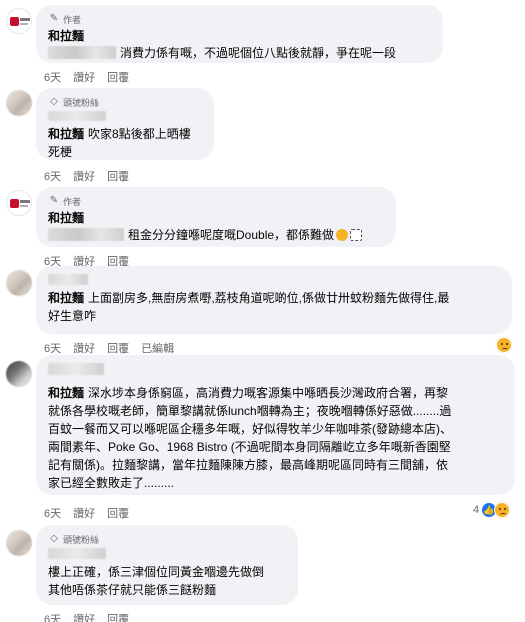  I want to click on comment-text-line-1: 上面劏房多,無廚房煮嘢,荔枝角道呢啲位,係做廿卅蚊粉麵先做得住,最, so click(269, 298).